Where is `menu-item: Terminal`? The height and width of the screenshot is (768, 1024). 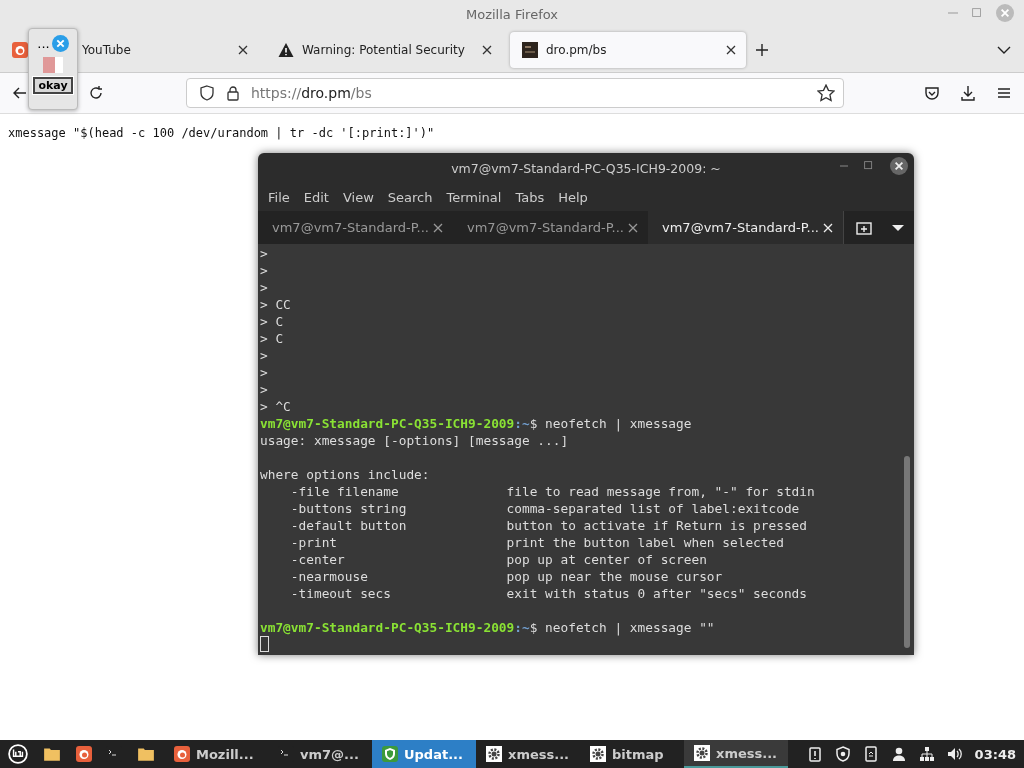
menu-item: Terminal is located at coordinates (474, 197).